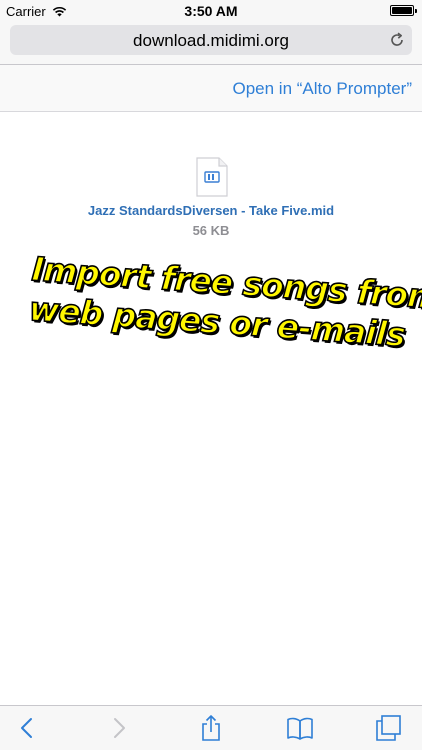  I want to click on address-bar-area: download.midimi.org, so click(211, 43).